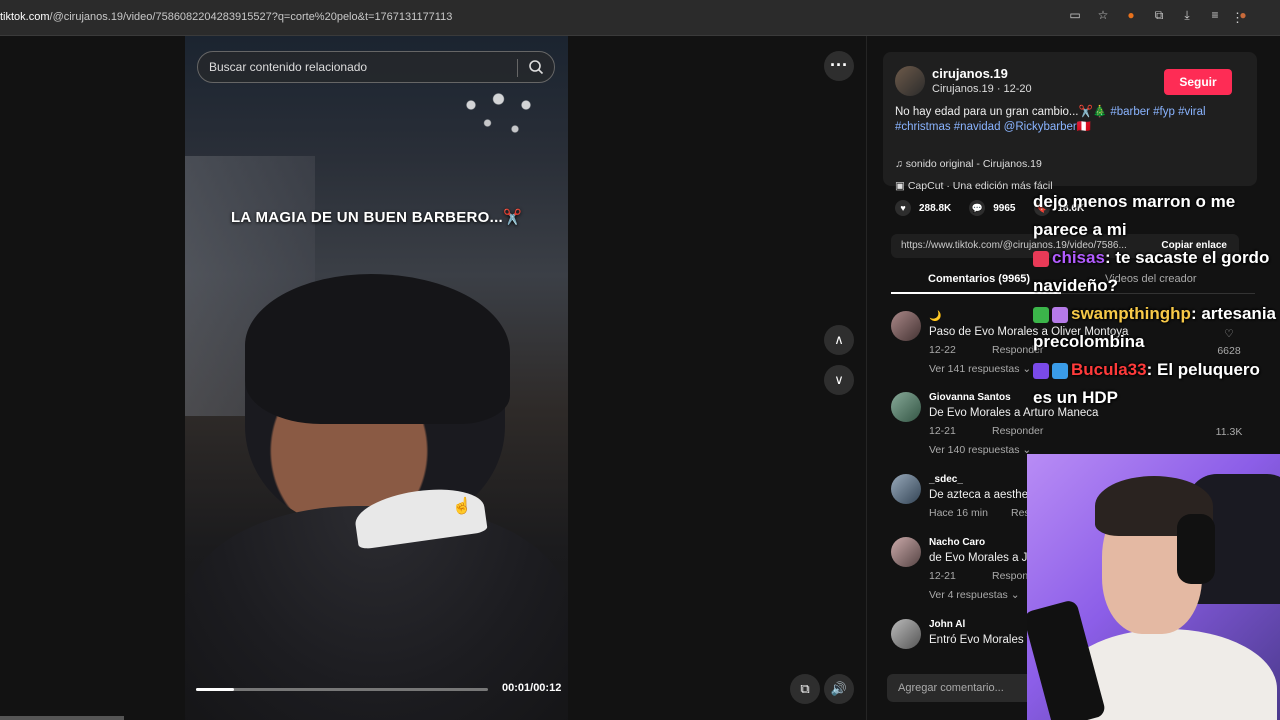 This screenshot has width=1280, height=720. I want to click on commenter-name: Giovanna Santos, so click(970, 397).